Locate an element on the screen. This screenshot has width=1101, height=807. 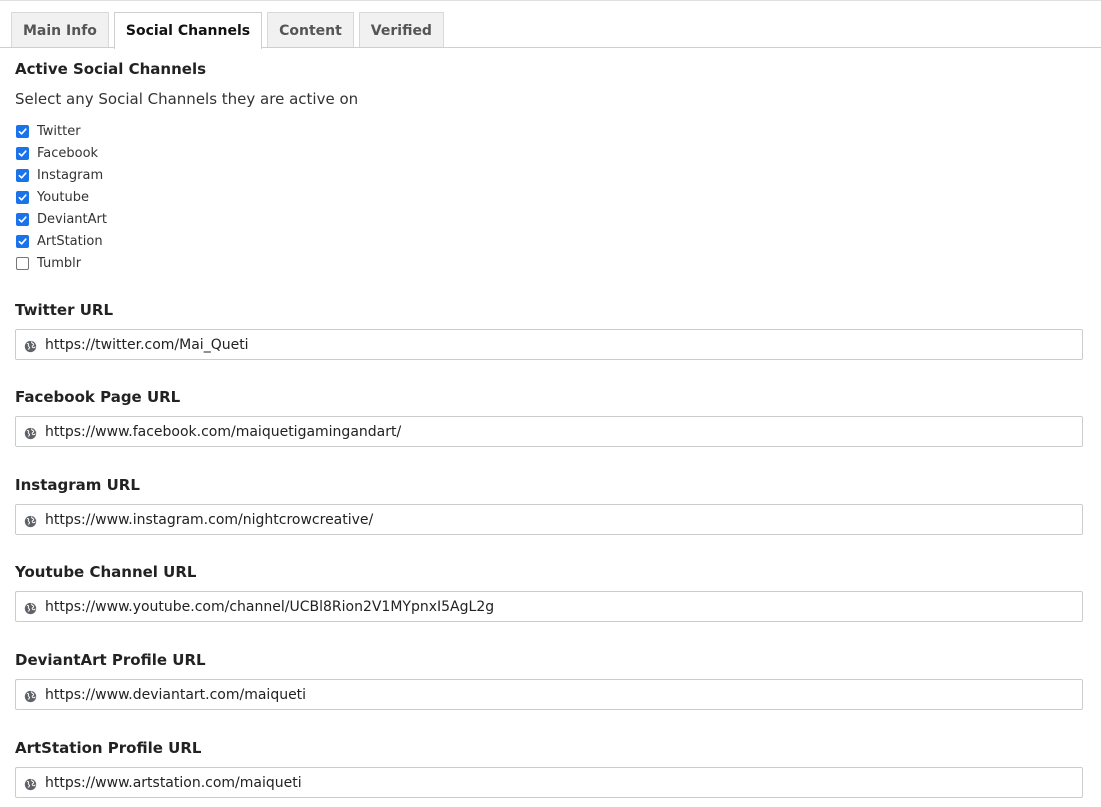
channel-option-twitter: Twitter is located at coordinates (61, 131).